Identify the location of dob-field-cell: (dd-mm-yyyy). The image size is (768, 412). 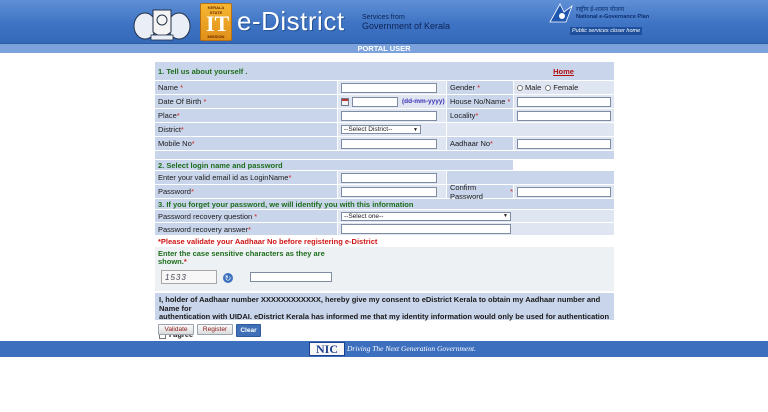
(392, 101).